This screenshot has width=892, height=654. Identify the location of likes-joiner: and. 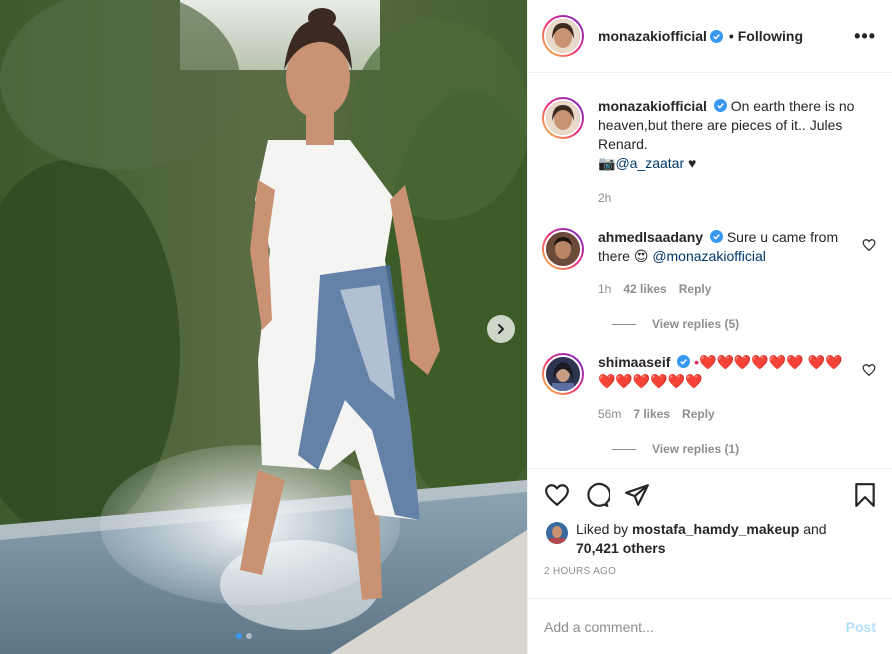
(815, 529).